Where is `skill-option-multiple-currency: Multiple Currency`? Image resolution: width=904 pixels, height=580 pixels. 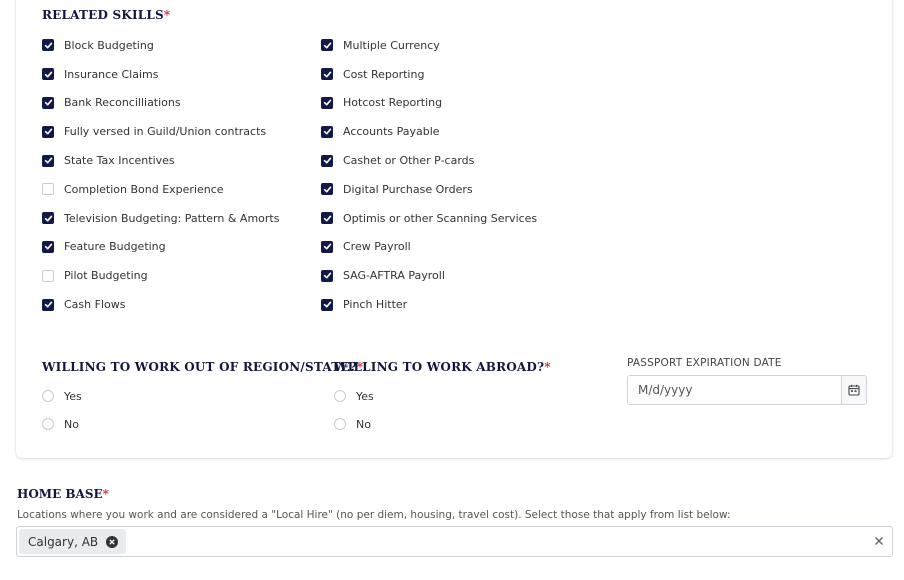
skill-option-multiple-currency: Multiple Currency is located at coordinates (429, 45).